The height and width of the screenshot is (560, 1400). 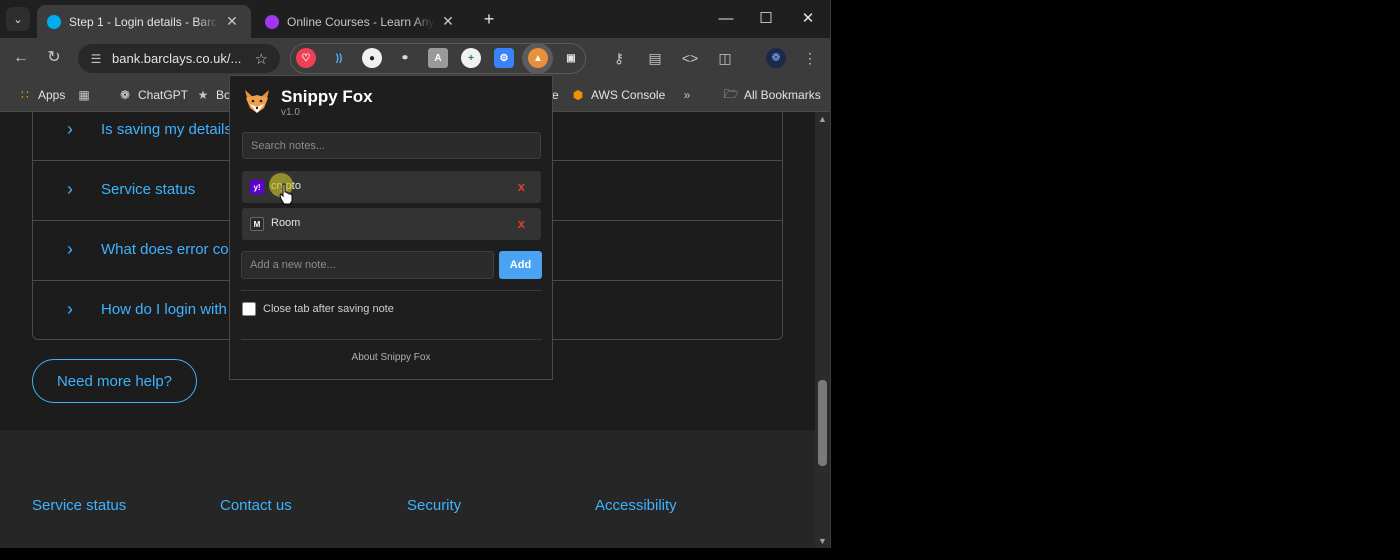 I want to click on bookmark-aws: ⬢ AWS Console, so click(x=618, y=95).